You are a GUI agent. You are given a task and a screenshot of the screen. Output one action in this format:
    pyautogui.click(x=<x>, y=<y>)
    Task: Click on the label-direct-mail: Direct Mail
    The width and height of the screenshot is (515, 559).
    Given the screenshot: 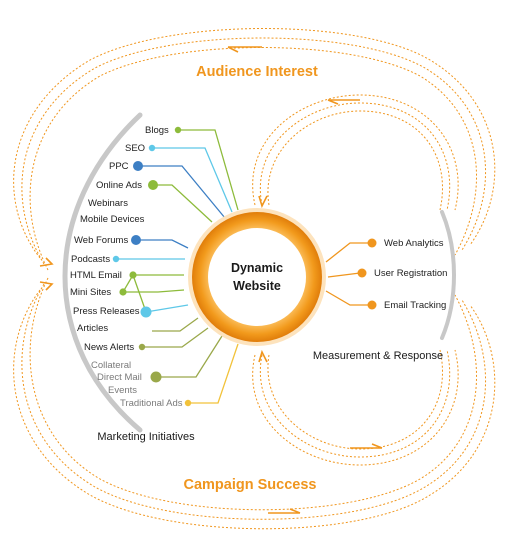 What is the action you would take?
    pyautogui.click(x=119, y=377)
    